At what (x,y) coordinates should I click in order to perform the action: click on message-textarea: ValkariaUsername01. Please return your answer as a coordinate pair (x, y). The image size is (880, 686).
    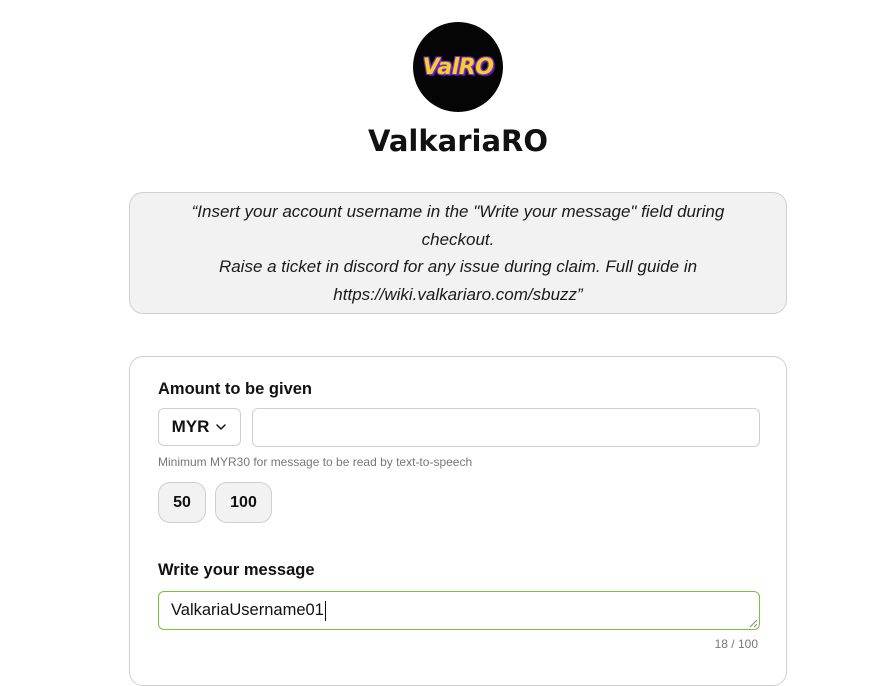
    Looking at the image, I should click on (459, 610).